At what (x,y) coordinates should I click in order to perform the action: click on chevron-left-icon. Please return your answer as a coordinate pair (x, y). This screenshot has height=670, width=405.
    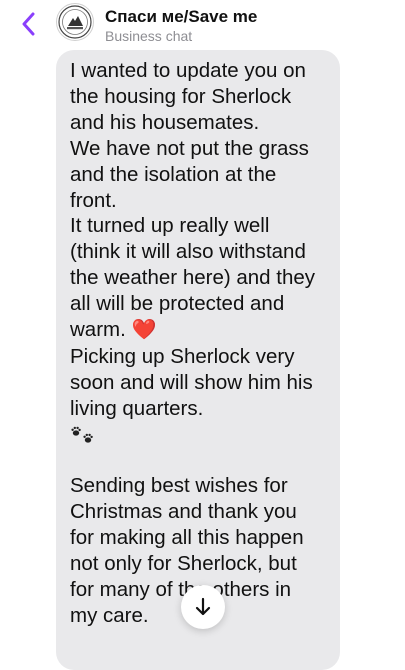
    Looking at the image, I should click on (28, 24).